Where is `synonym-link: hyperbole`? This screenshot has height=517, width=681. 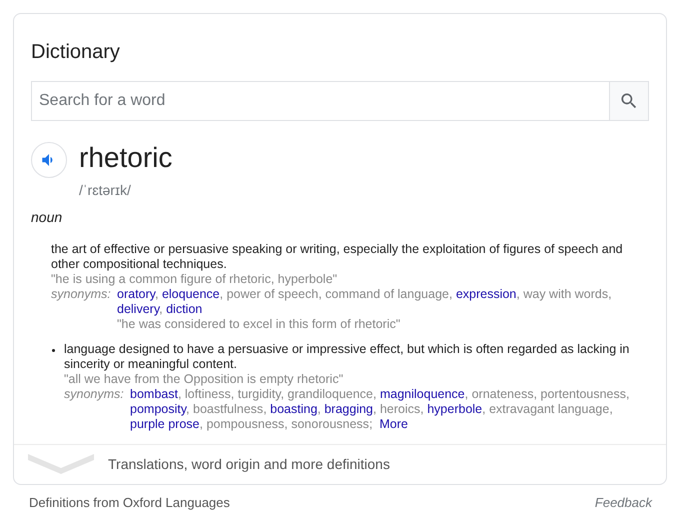
synonym-link: hyperbole is located at coordinates (454, 409).